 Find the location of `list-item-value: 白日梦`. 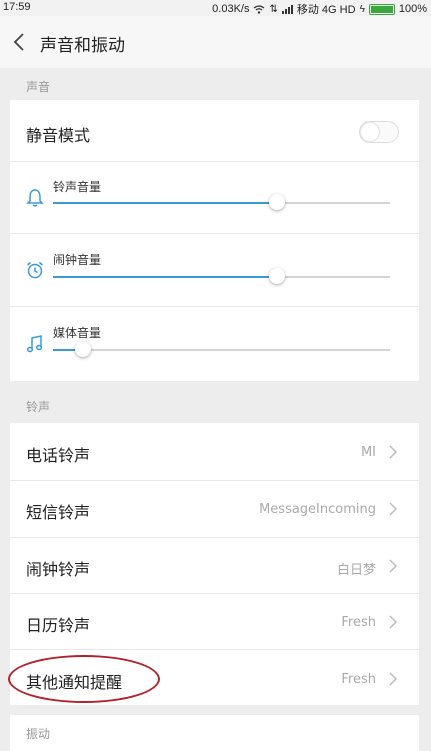

list-item-value: 白日梦 is located at coordinates (356, 570).